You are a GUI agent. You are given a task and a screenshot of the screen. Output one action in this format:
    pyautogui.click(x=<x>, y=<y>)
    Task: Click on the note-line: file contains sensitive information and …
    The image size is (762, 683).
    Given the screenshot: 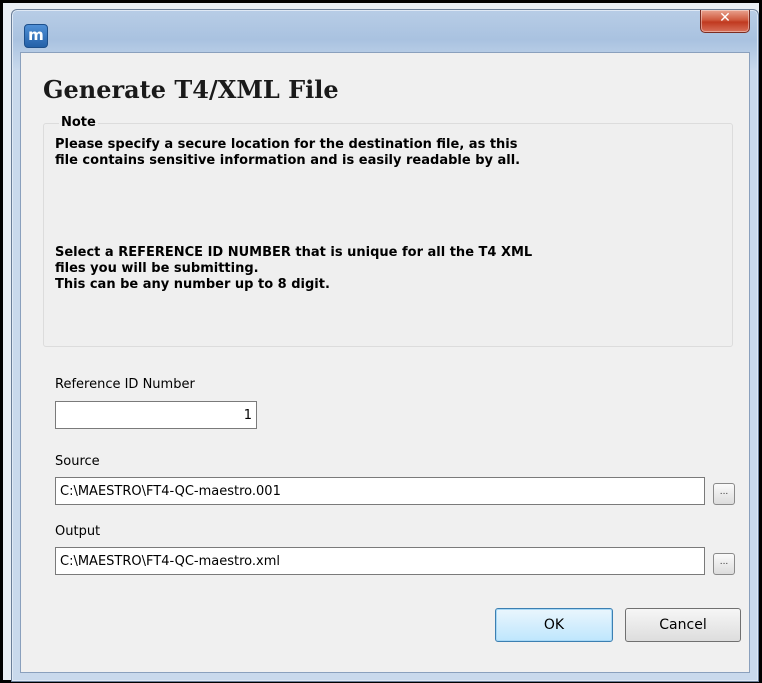 What is the action you would take?
    pyautogui.click(x=288, y=160)
    